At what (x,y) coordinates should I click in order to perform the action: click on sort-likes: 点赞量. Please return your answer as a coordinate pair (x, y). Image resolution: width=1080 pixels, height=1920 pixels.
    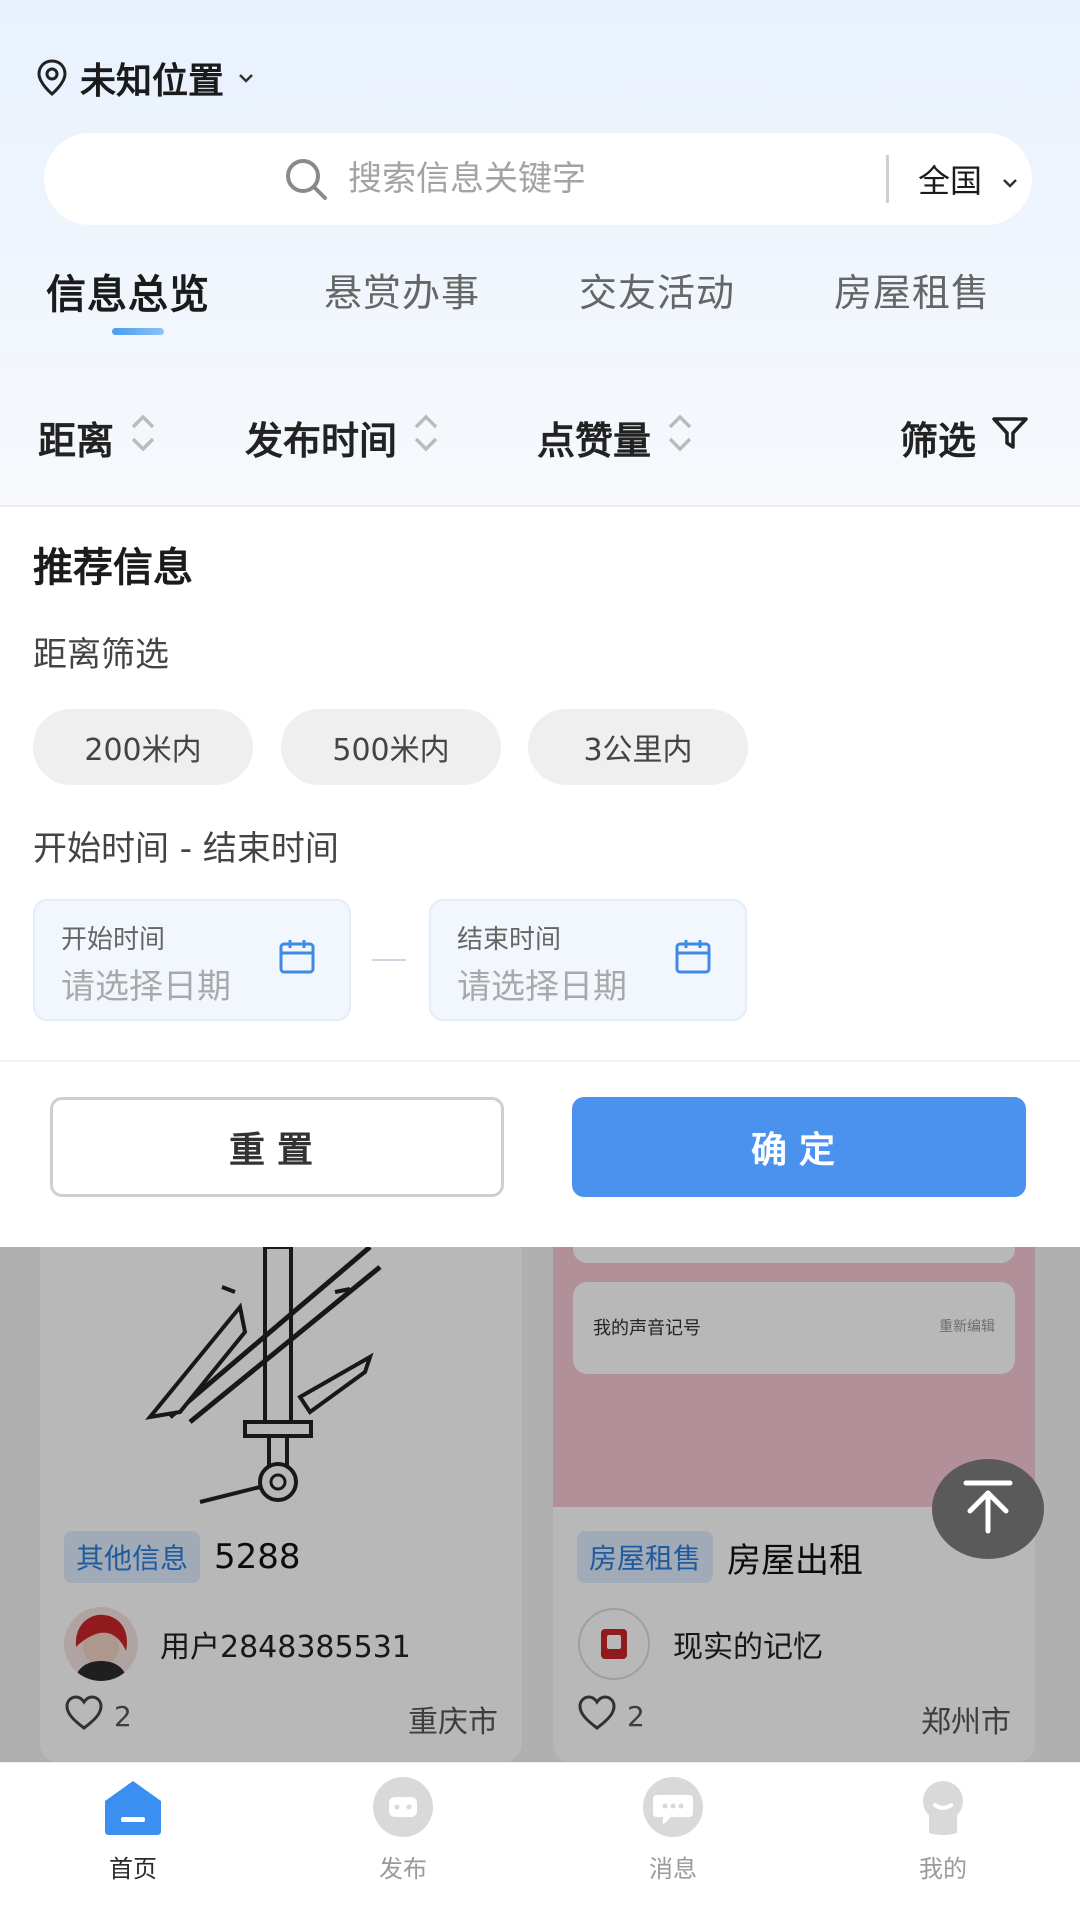
    Looking at the image, I should click on (616, 437).